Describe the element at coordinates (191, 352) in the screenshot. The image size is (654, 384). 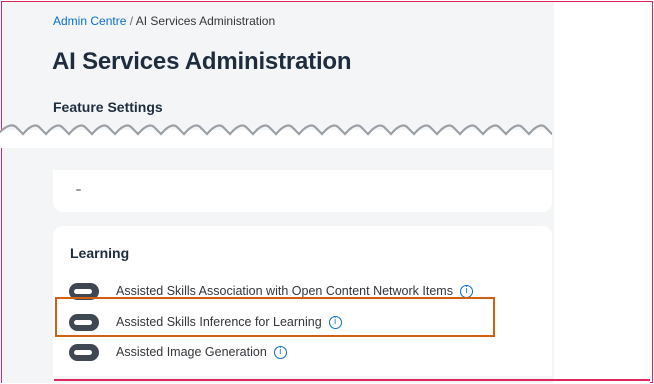
I see `setting-label: Assisted Image Generation` at that location.